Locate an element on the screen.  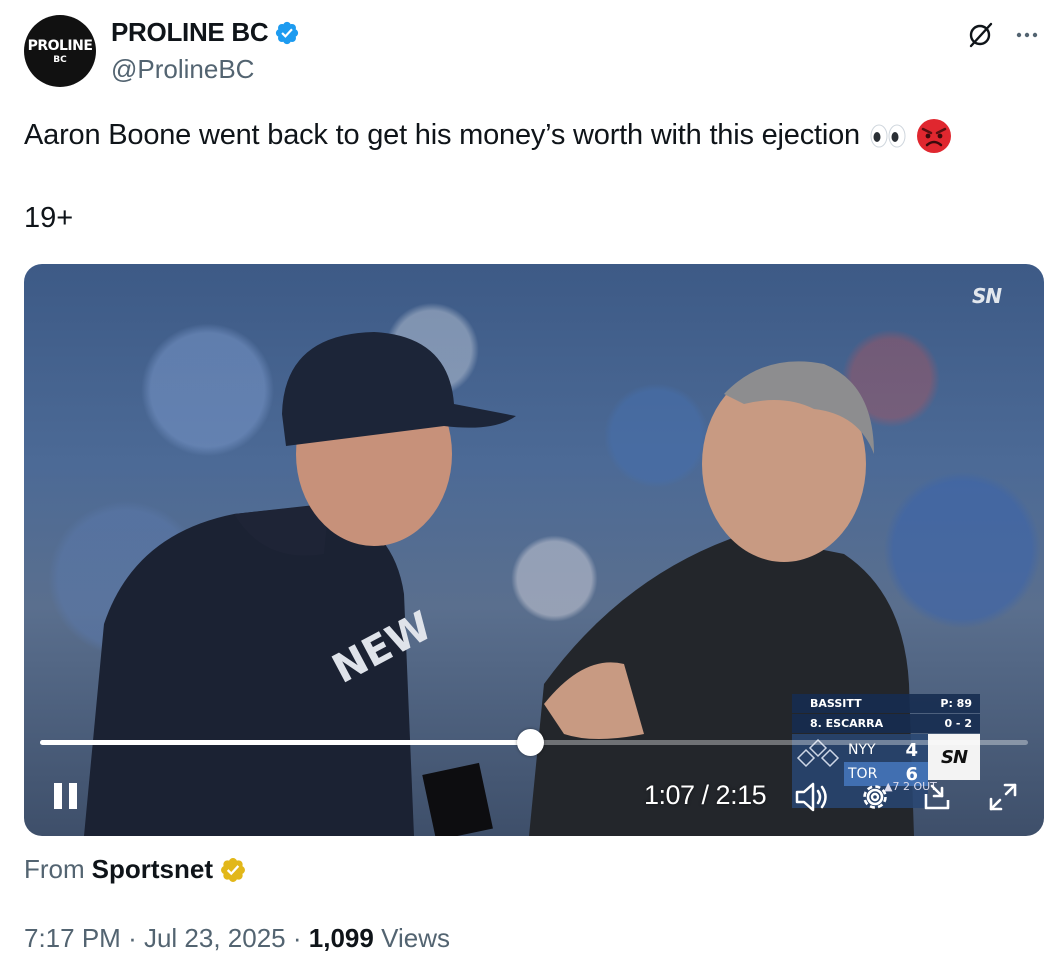
views-label: Views is located at coordinates (415, 938).